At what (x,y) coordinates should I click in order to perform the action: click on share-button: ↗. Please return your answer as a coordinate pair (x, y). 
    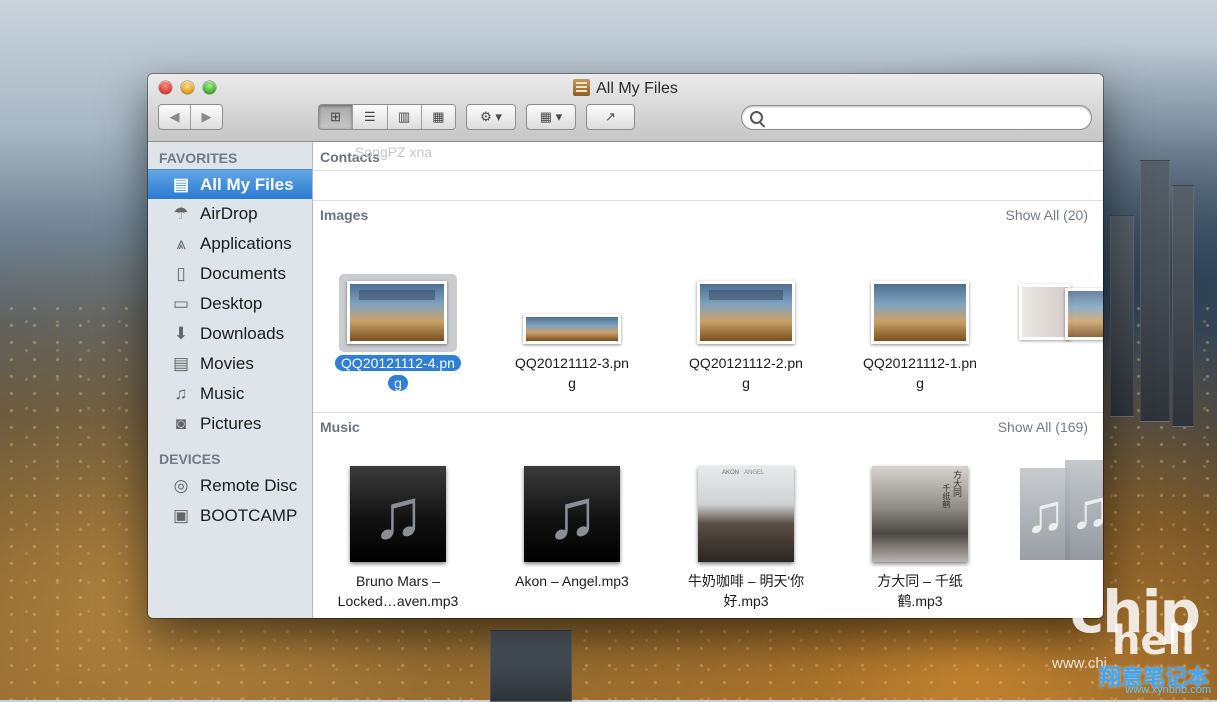
    Looking at the image, I should click on (610, 117).